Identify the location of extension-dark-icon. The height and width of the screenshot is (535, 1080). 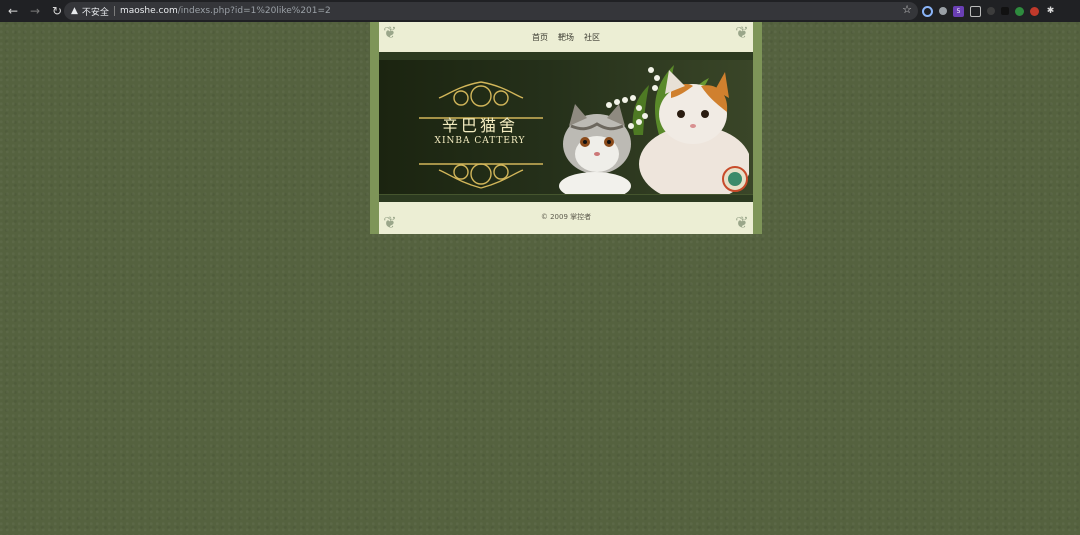
(991, 11).